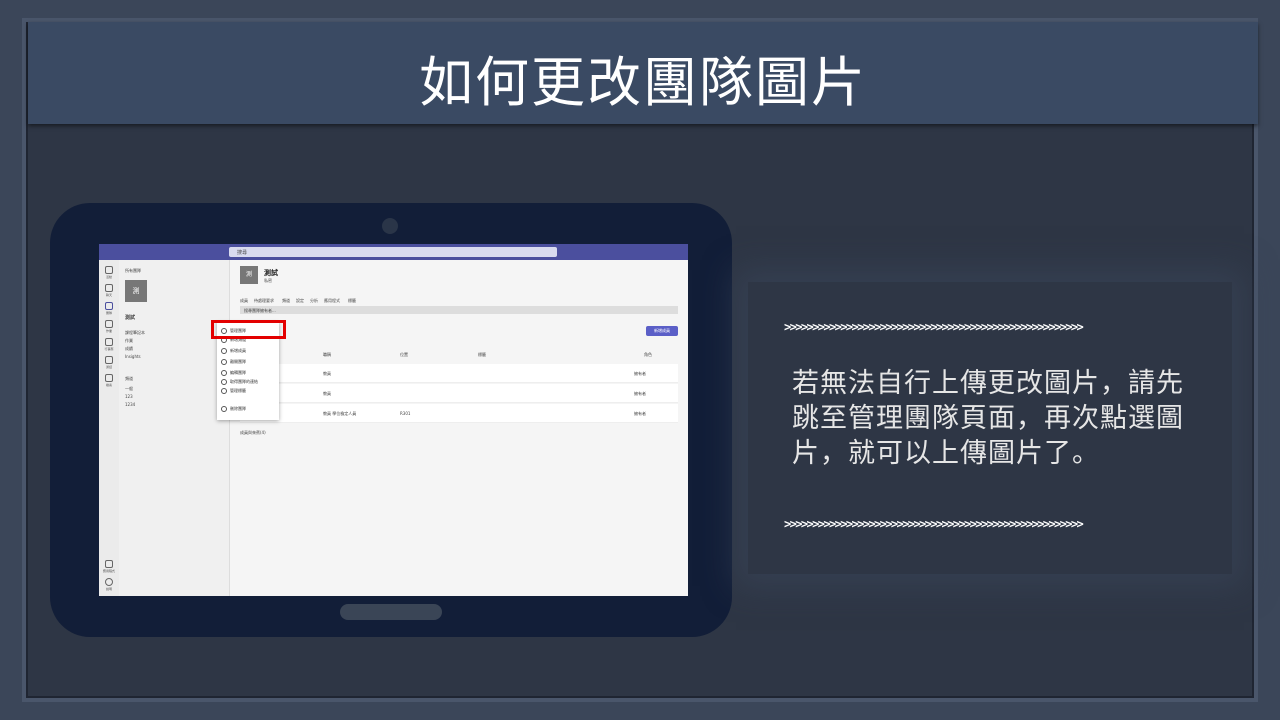 Image resolution: width=1280 pixels, height=720 pixels. Describe the element at coordinates (233, 409) in the screenshot. I see `menu-item-delete-team: 刪除團隊` at that location.